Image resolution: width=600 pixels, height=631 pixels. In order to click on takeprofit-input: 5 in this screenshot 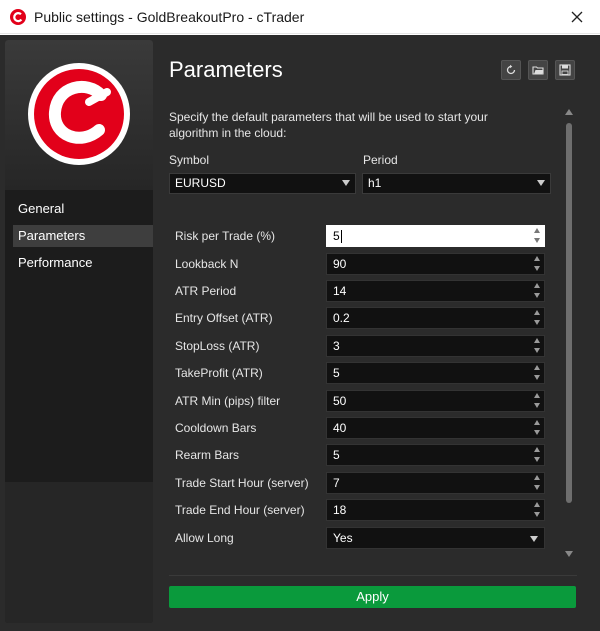, I will do `click(435, 373)`.